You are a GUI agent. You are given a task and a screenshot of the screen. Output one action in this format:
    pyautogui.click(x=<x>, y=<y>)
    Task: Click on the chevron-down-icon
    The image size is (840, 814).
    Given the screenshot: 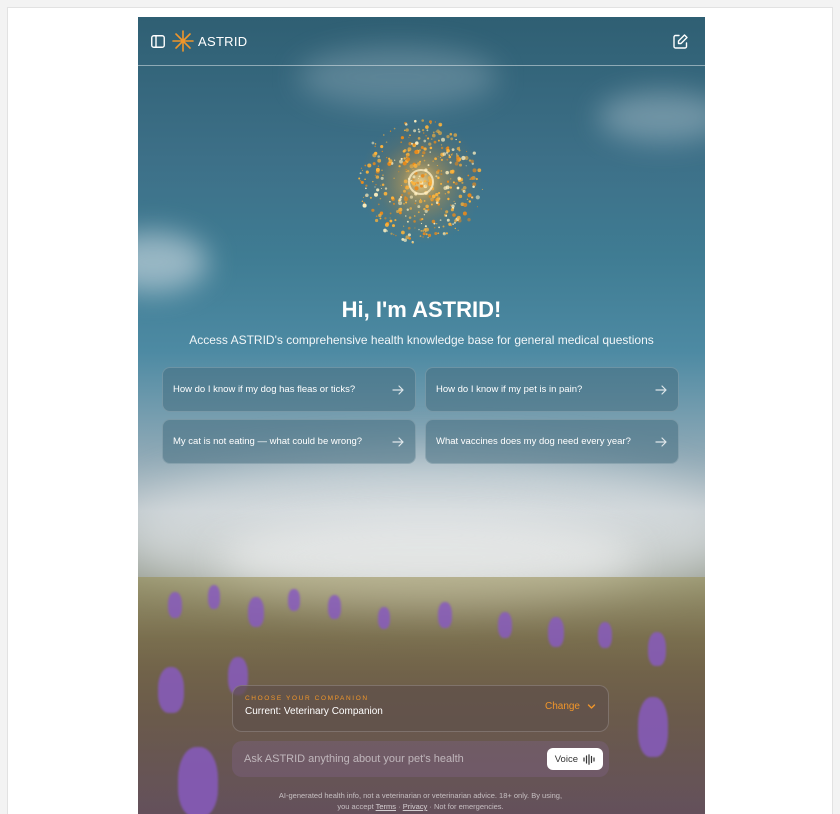 What is the action you would take?
    pyautogui.click(x=591, y=706)
    